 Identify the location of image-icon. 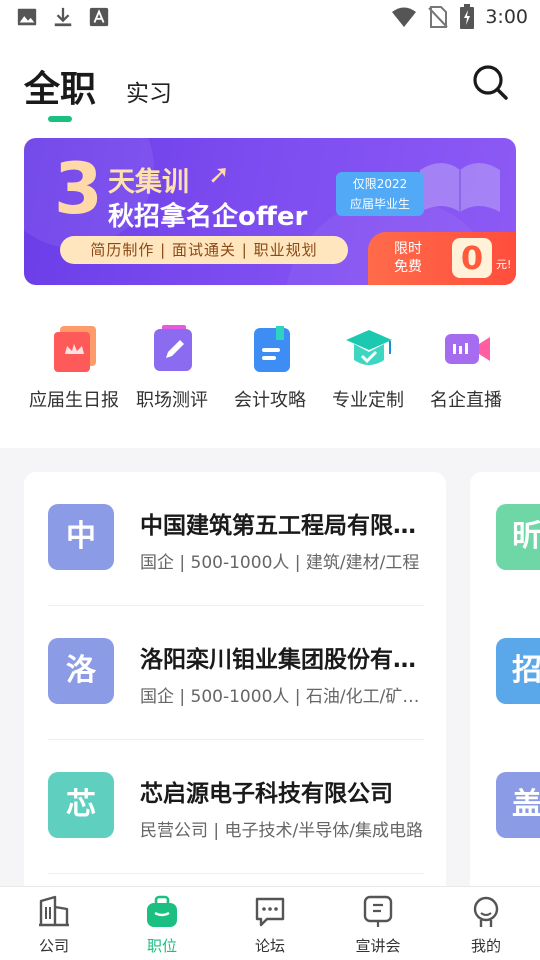
(27, 17).